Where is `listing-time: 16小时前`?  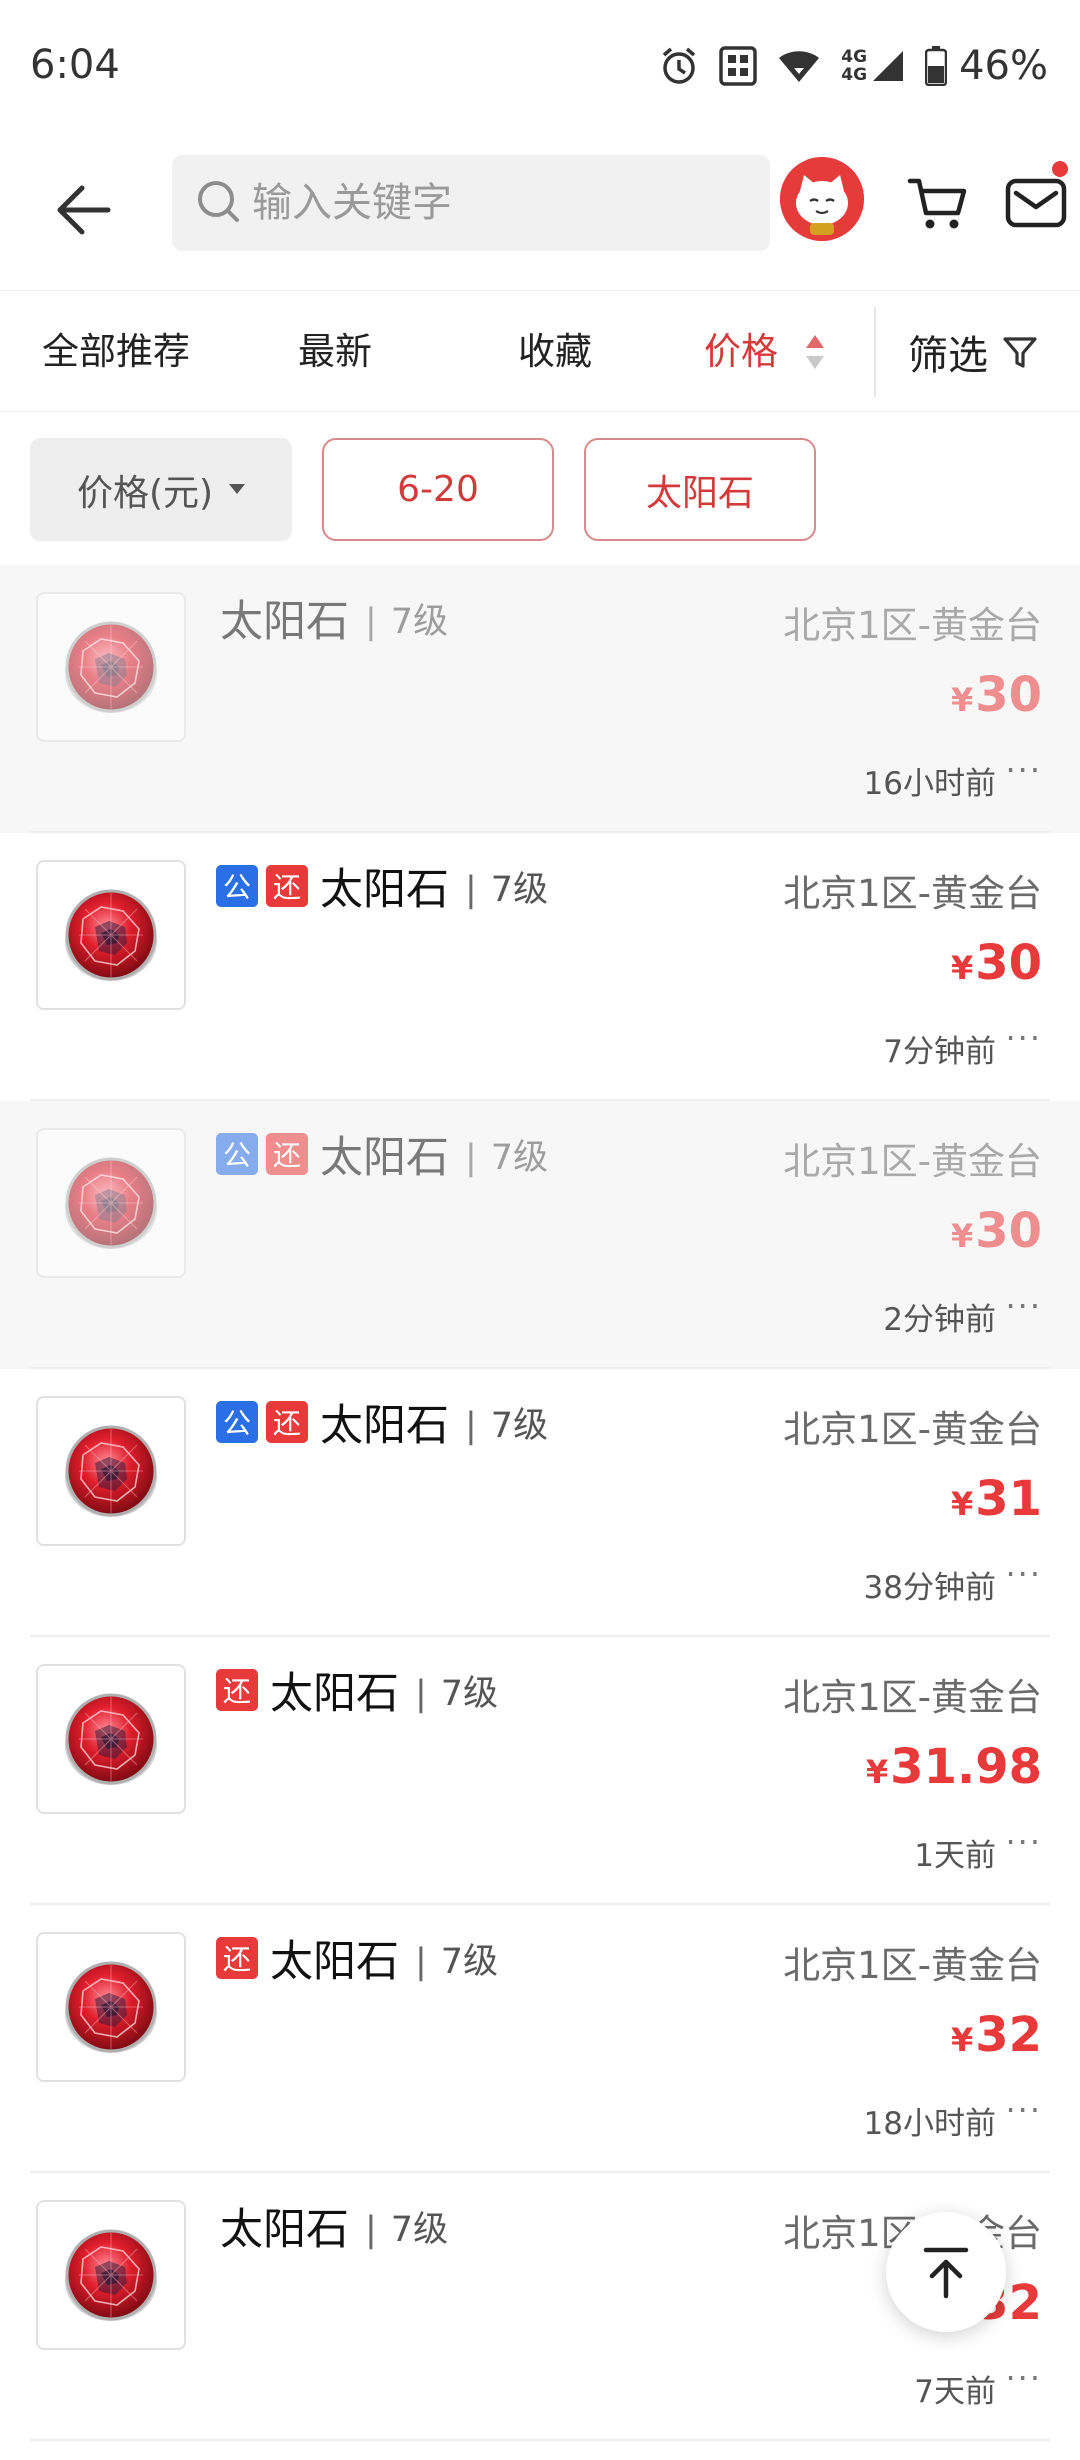
listing-time: 16小时前 is located at coordinates (929, 784).